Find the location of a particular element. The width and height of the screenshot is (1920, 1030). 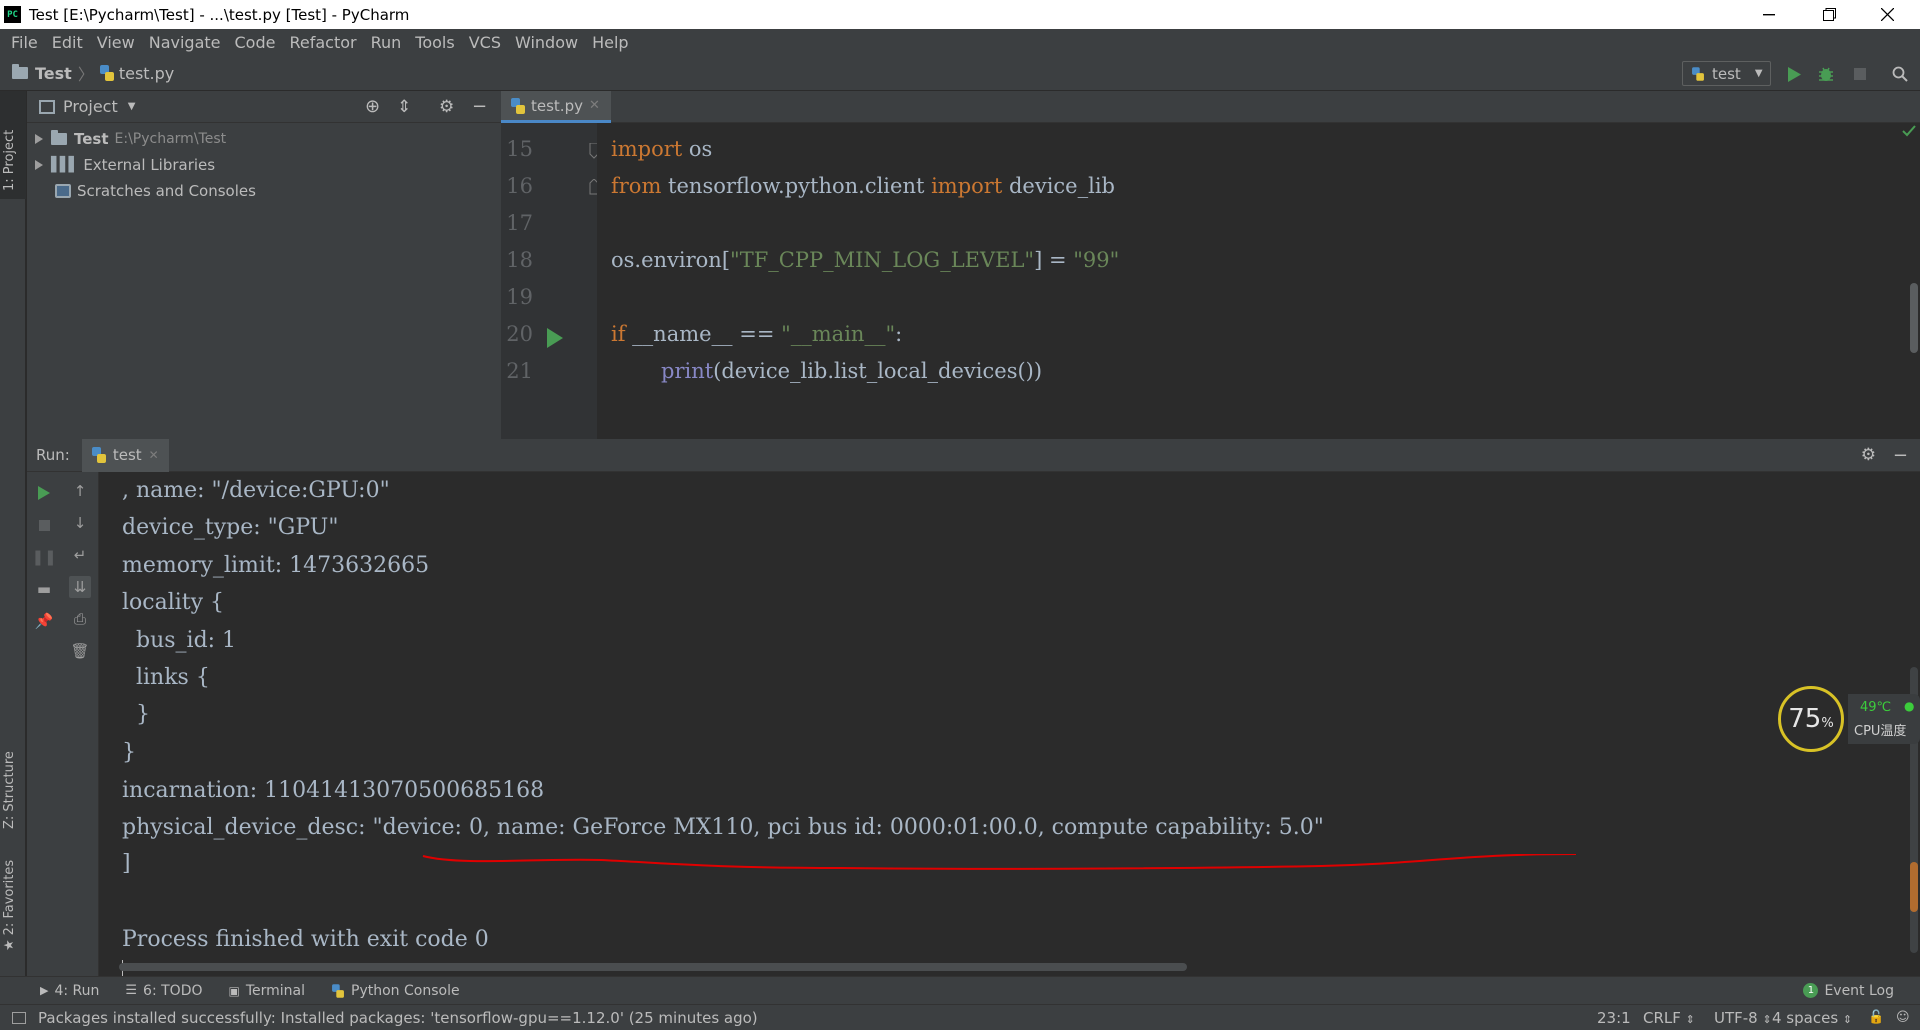

pause-icon: ❚❚ is located at coordinates (44, 557).